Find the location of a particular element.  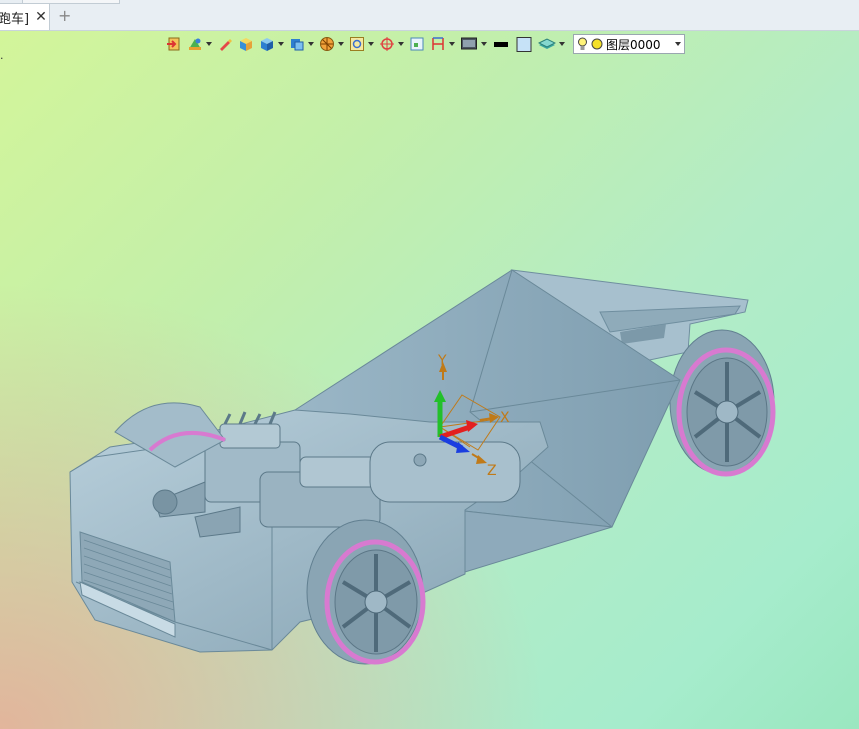

front-right-wheel is located at coordinates (366, 592).